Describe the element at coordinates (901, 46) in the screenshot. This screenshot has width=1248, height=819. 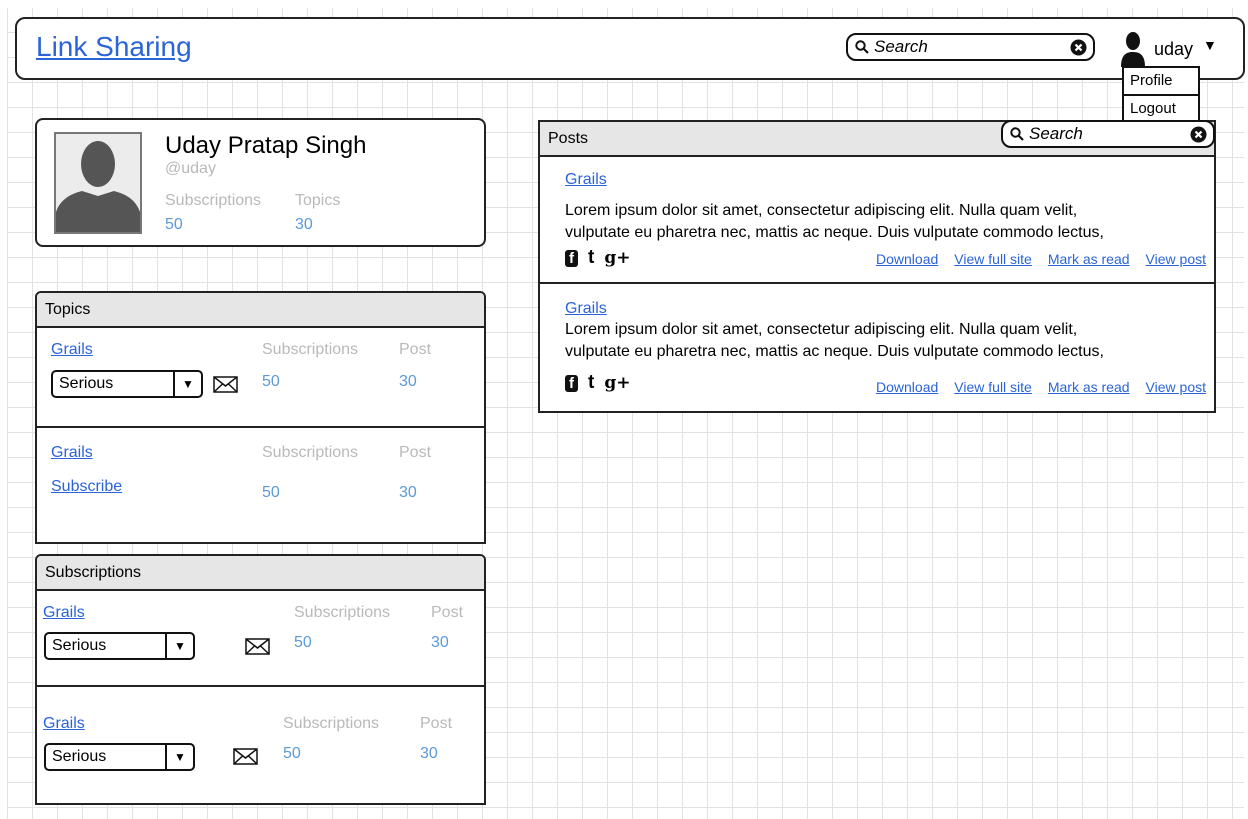
I see `header-search-placeholder: Search` at that location.